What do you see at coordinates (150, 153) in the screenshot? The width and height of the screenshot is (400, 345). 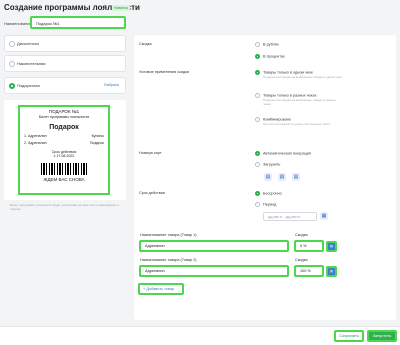 I see `cards-label: Номера карт` at bounding box center [150, 153].